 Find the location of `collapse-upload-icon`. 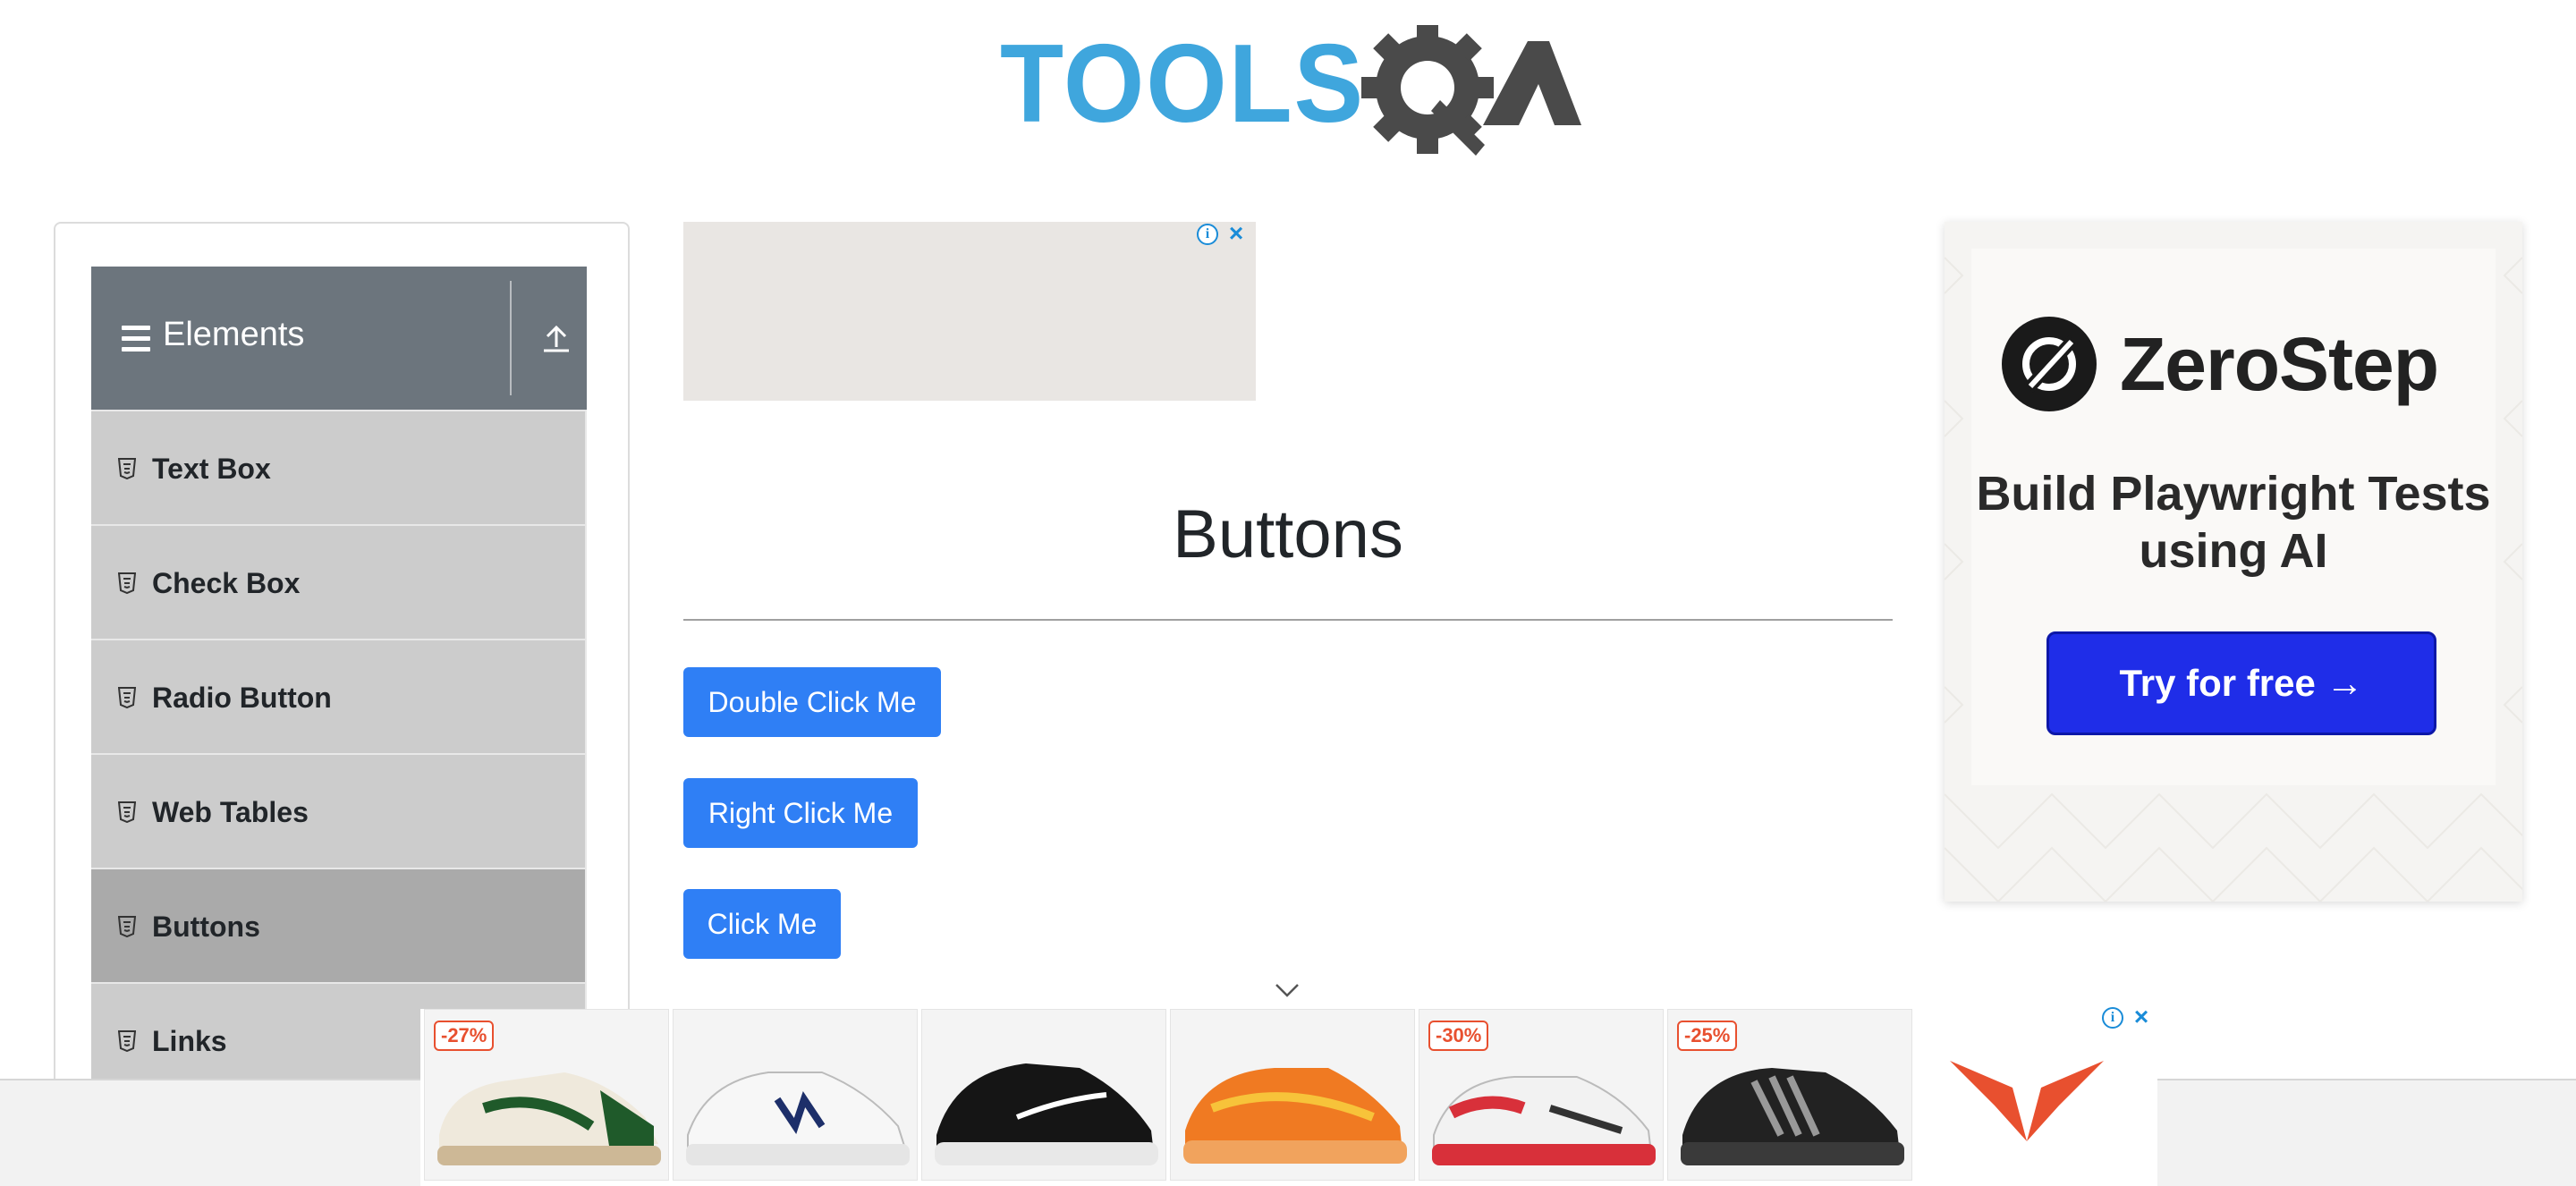

collapse-upload-icon is located at coordinates (556, 338).